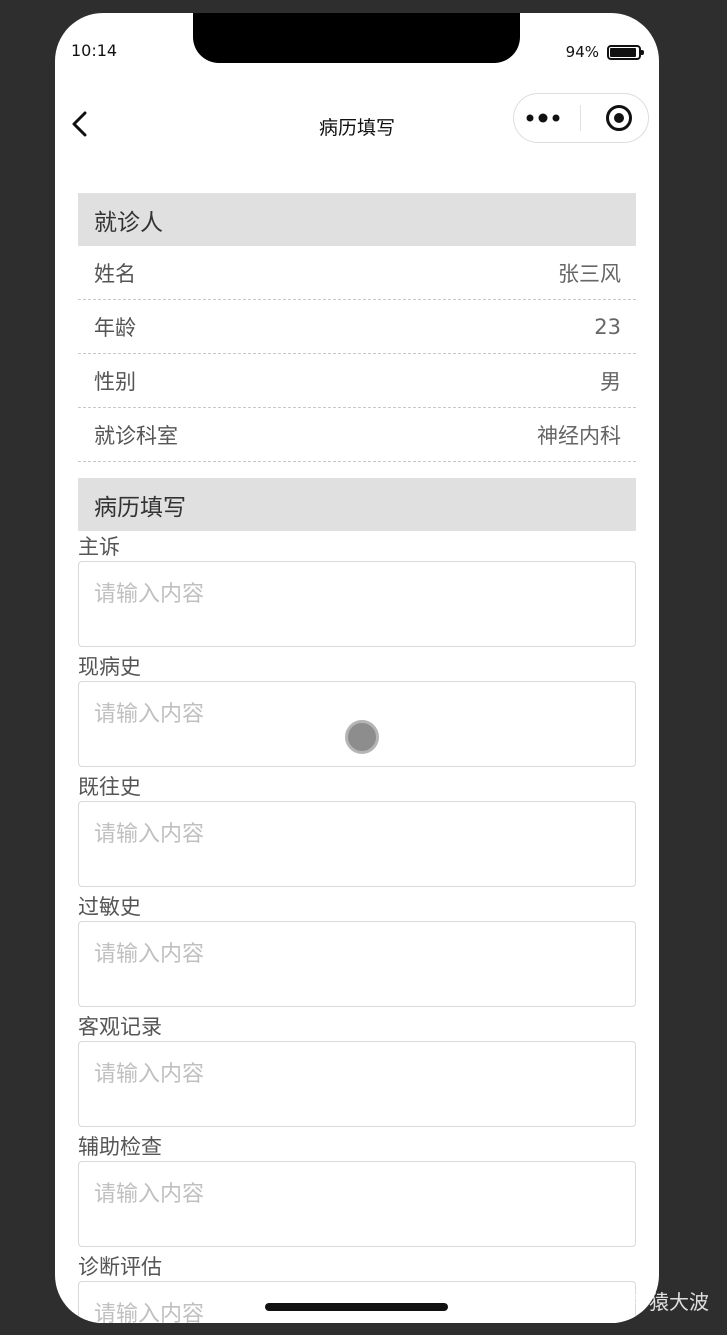  What do you see at coordinates (356, 1307) in the screenshot?
I see `home-indicator` at bounding box center [356, 1307].